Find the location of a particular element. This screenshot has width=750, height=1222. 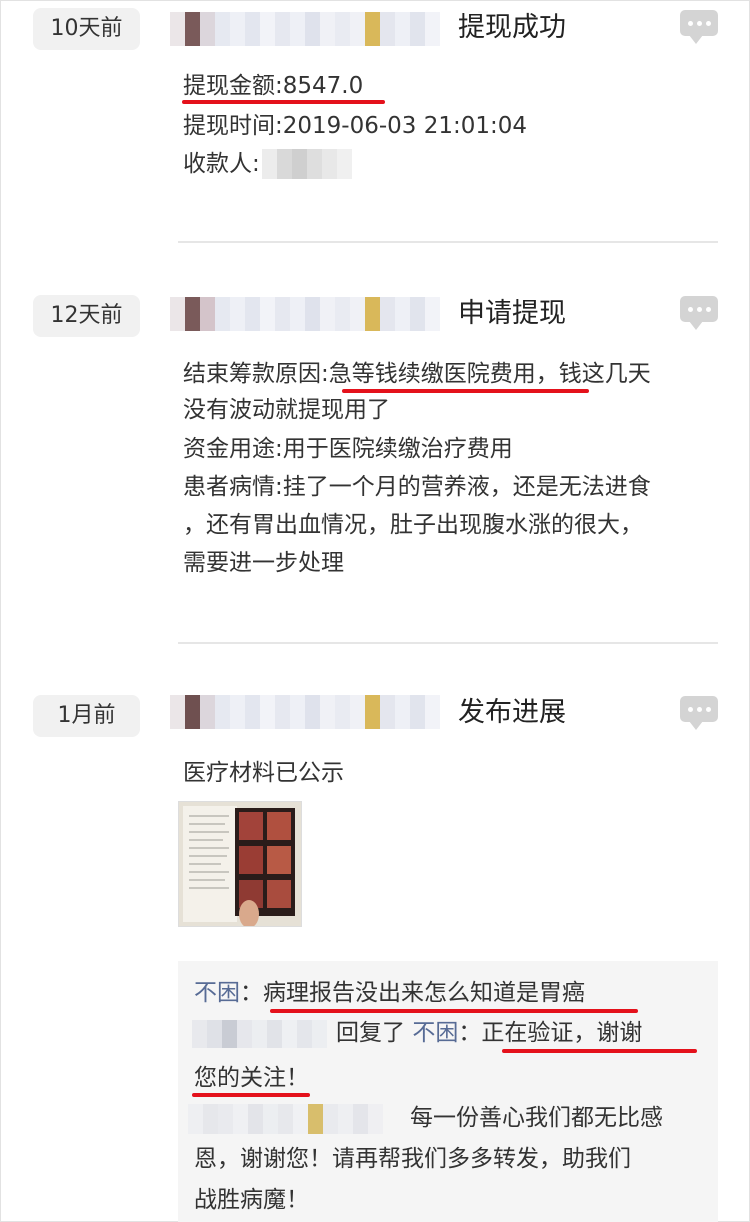

comment-text: 正在验证，谢谢 is located at coordinates (562, 1033).